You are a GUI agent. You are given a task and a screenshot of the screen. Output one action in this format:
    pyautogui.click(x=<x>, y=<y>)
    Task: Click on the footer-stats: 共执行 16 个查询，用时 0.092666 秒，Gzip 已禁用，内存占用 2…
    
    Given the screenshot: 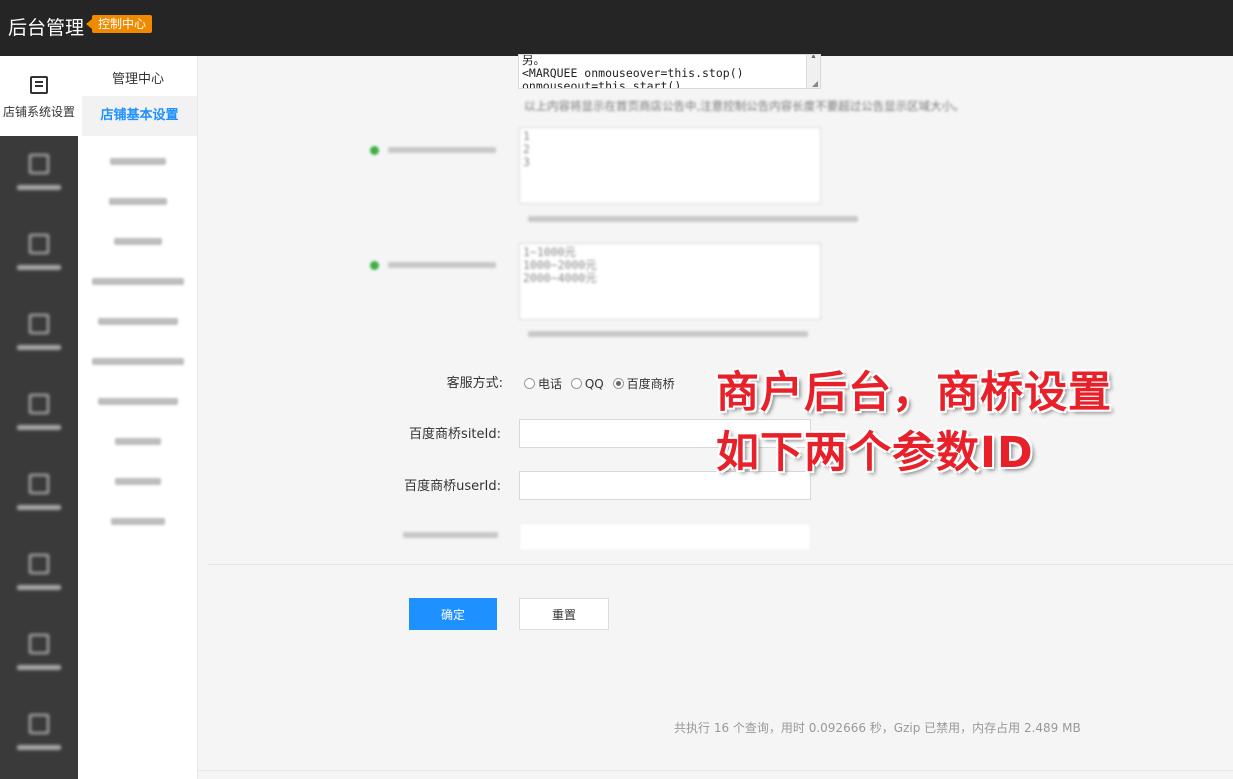 What is the action you would take?
    pyautogui.click(x=877, y=728)
    